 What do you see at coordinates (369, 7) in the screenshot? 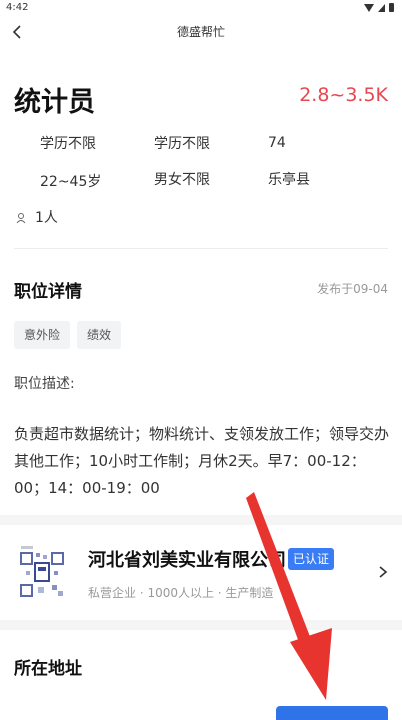
I see `wifi-icon` at bounding box center [369, 7].